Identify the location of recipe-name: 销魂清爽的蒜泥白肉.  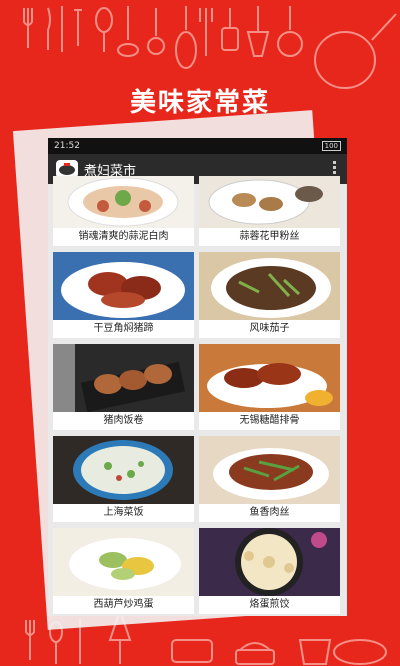
(123, 236).